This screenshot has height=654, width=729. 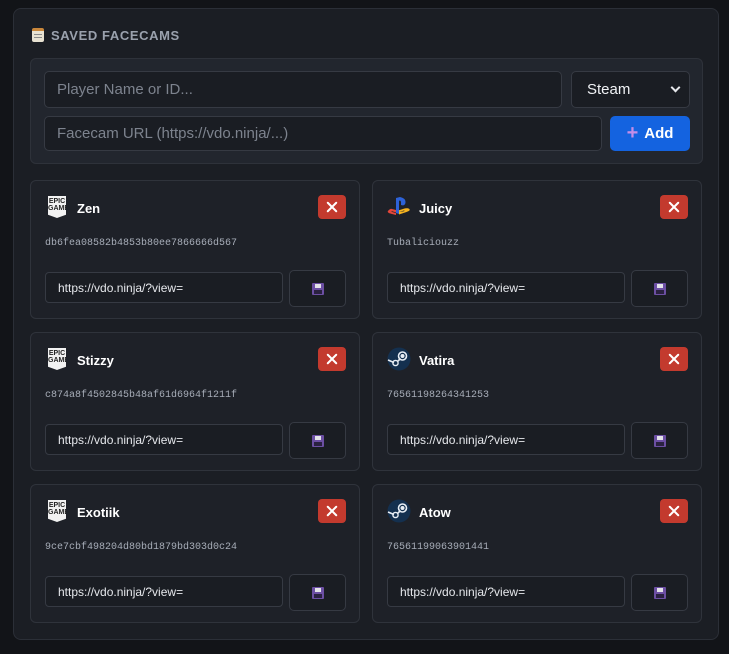 What do you see at coordinates (609, 89) in the screenshot?
I see `platform-select-value: Steam` at bounding box center [609, 89].